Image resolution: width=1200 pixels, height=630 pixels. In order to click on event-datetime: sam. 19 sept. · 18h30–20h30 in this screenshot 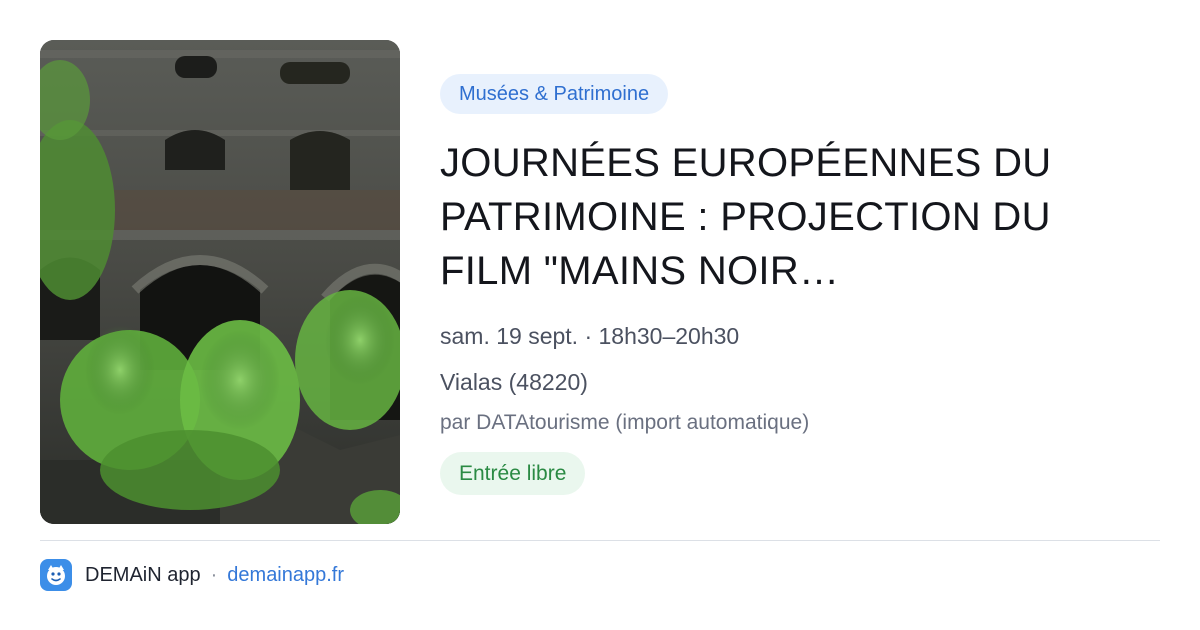, I will do `click(590, 336)`.